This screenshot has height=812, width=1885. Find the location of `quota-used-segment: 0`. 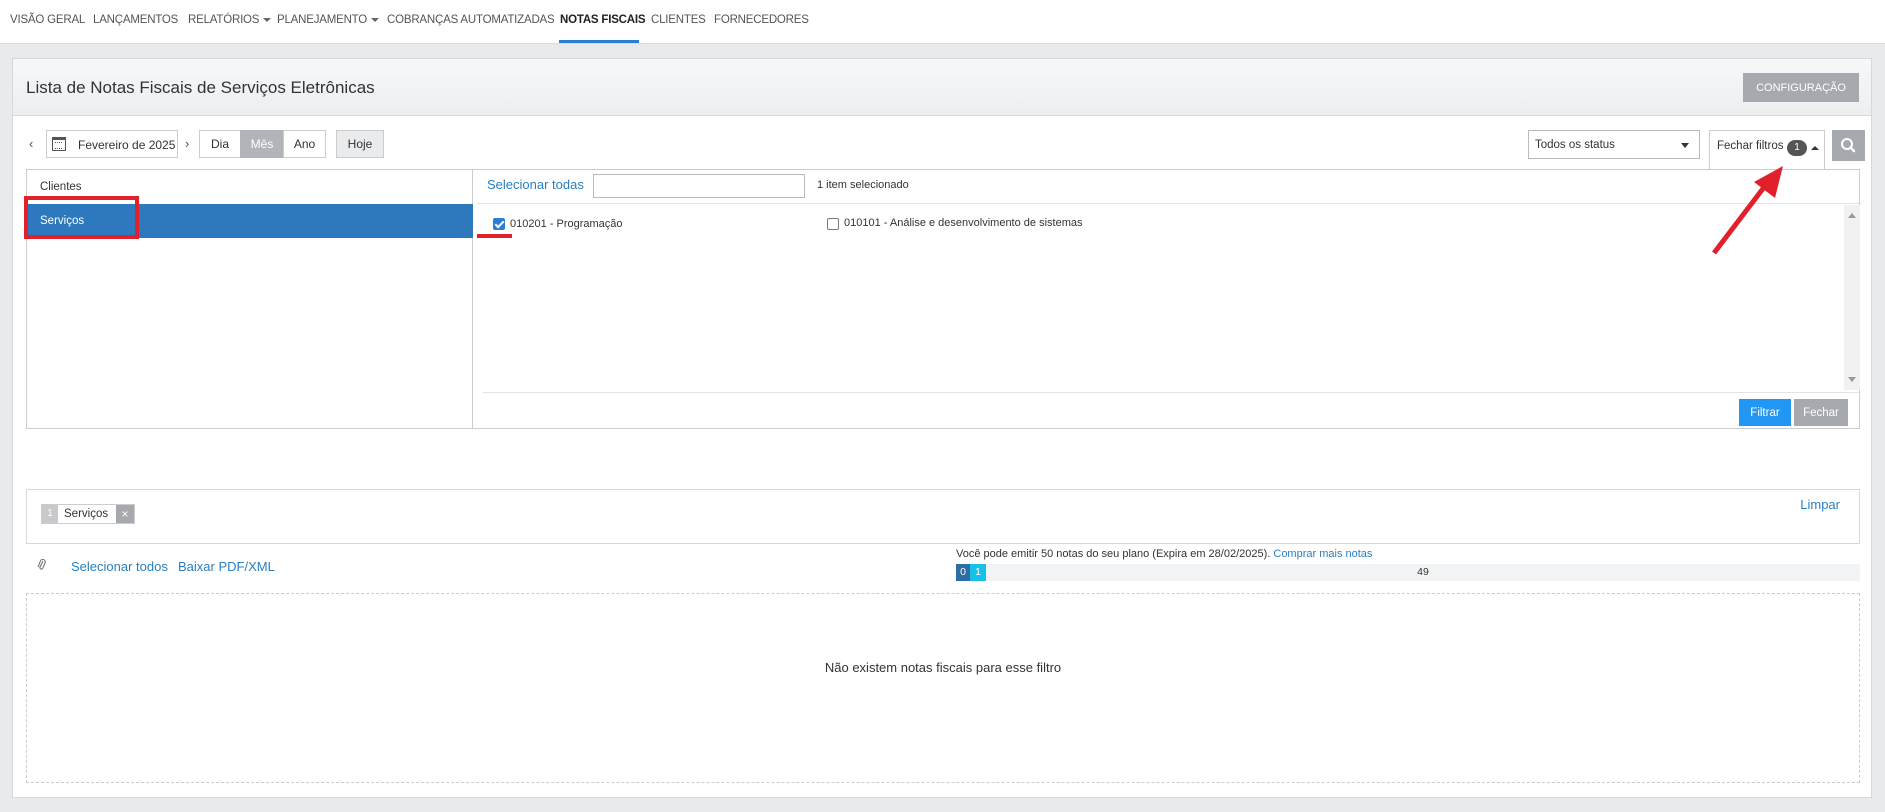

quota-used-segment: 0 is located at coordinates (963, 572).